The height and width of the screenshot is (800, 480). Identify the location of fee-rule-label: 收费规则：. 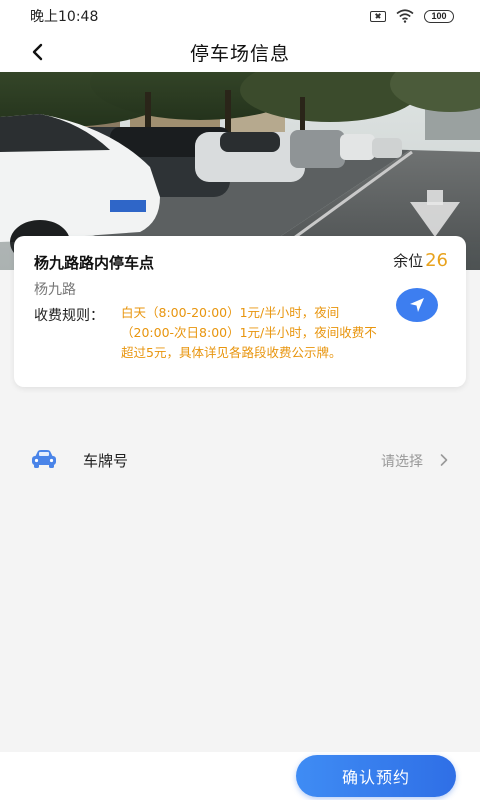
(69, 316).